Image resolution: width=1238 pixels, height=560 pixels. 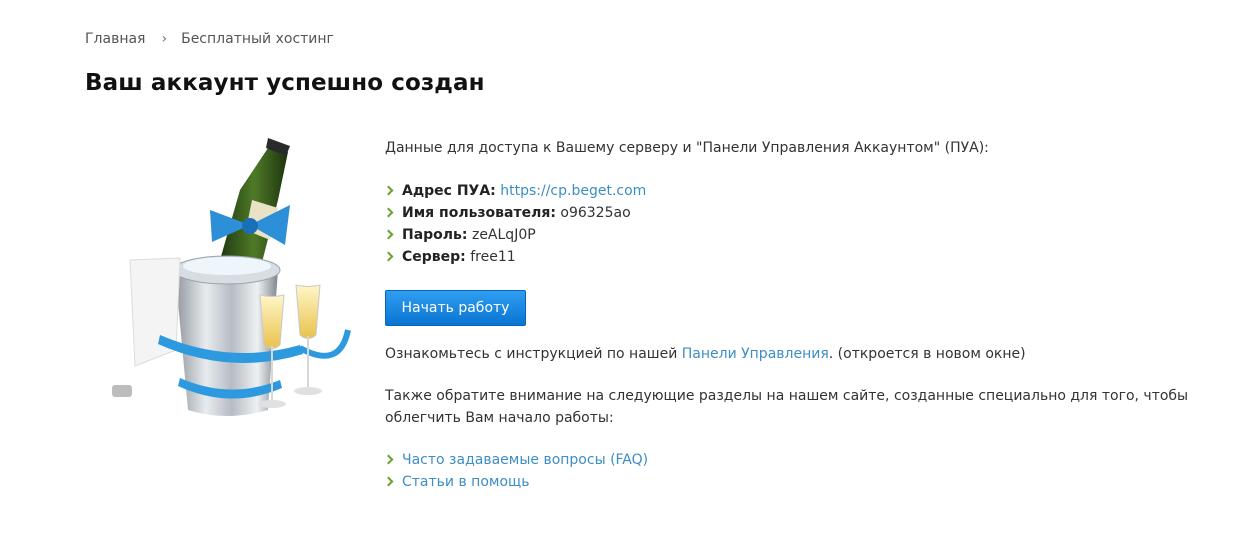 I want to click on page-title: Ваш аккаунт успешно создан, so click(x=285, y=83).